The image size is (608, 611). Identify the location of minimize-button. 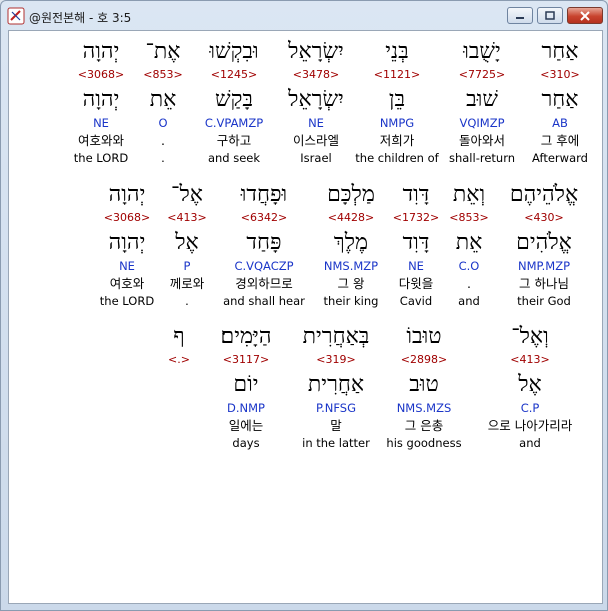
(520, 15).